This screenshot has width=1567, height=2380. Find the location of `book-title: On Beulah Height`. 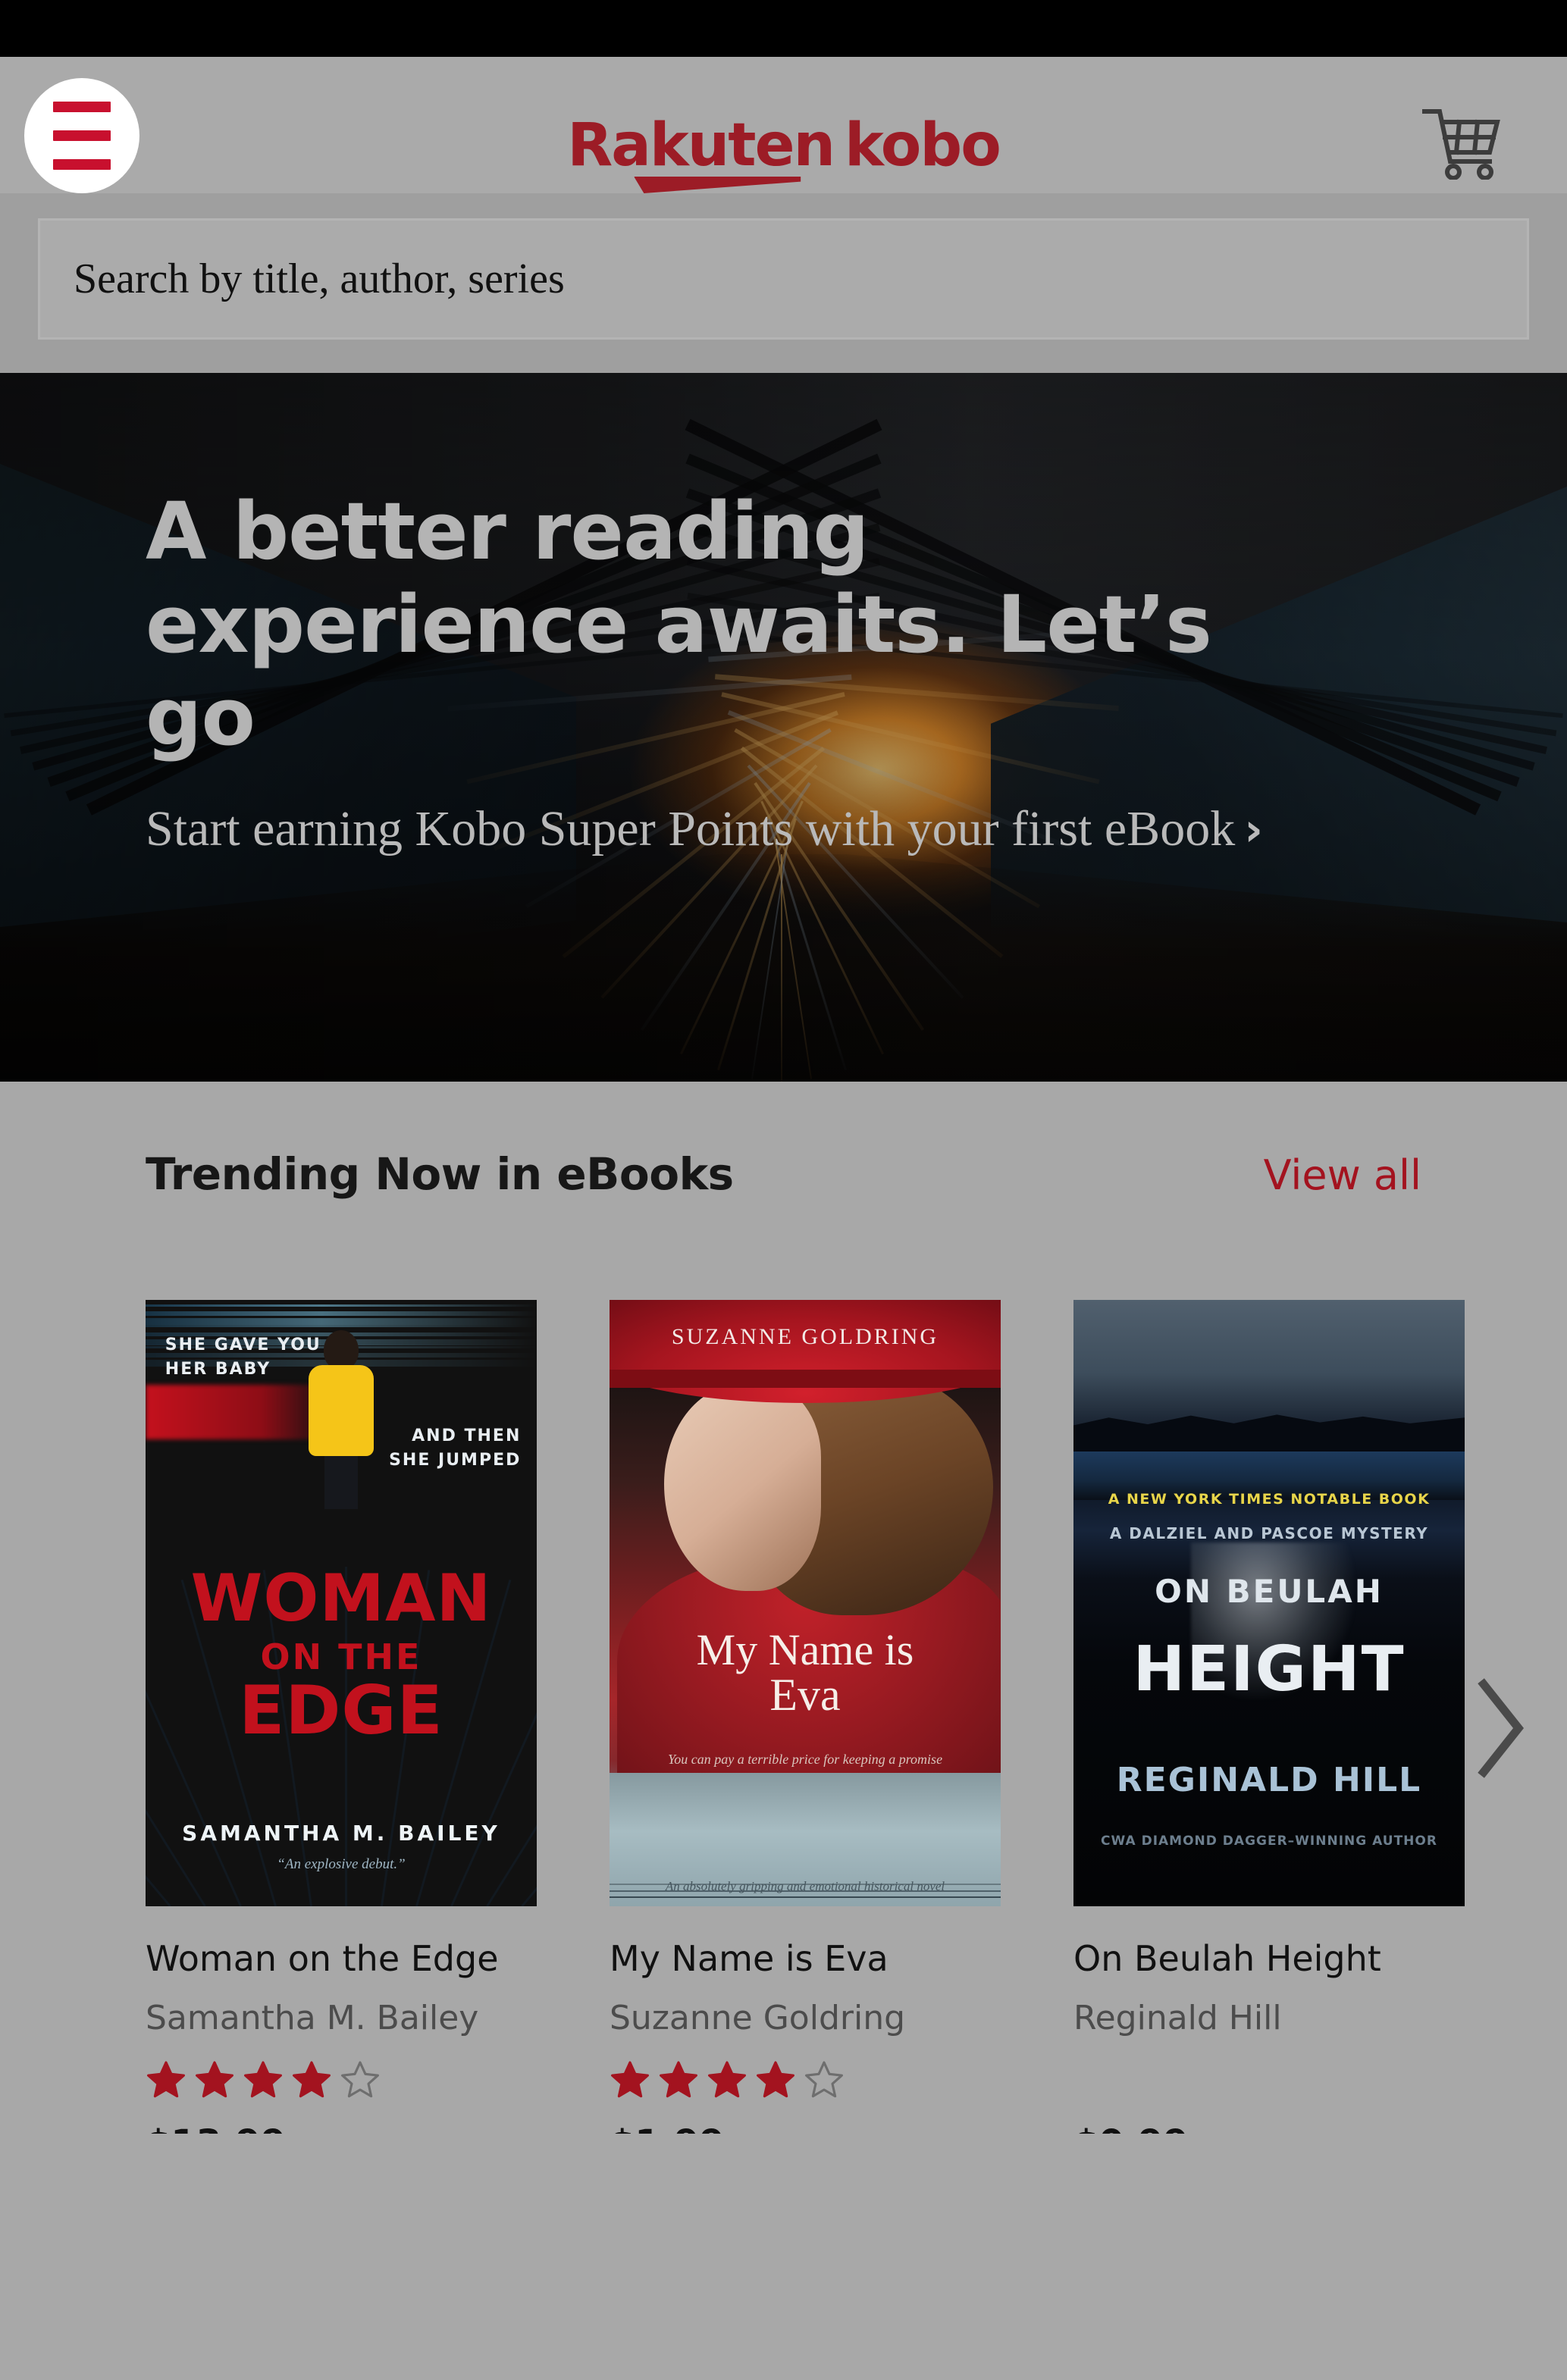

book-title: On Beulah Height is located at coordinates (1269, 1958).